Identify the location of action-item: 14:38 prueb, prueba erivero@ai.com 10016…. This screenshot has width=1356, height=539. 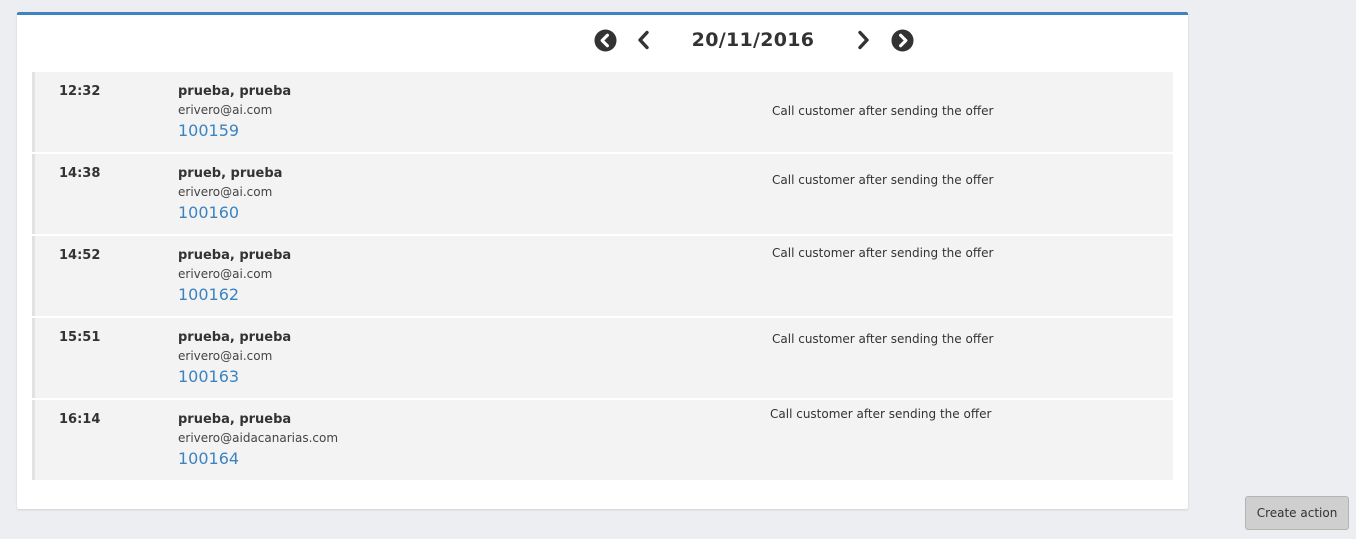
(602, 194).